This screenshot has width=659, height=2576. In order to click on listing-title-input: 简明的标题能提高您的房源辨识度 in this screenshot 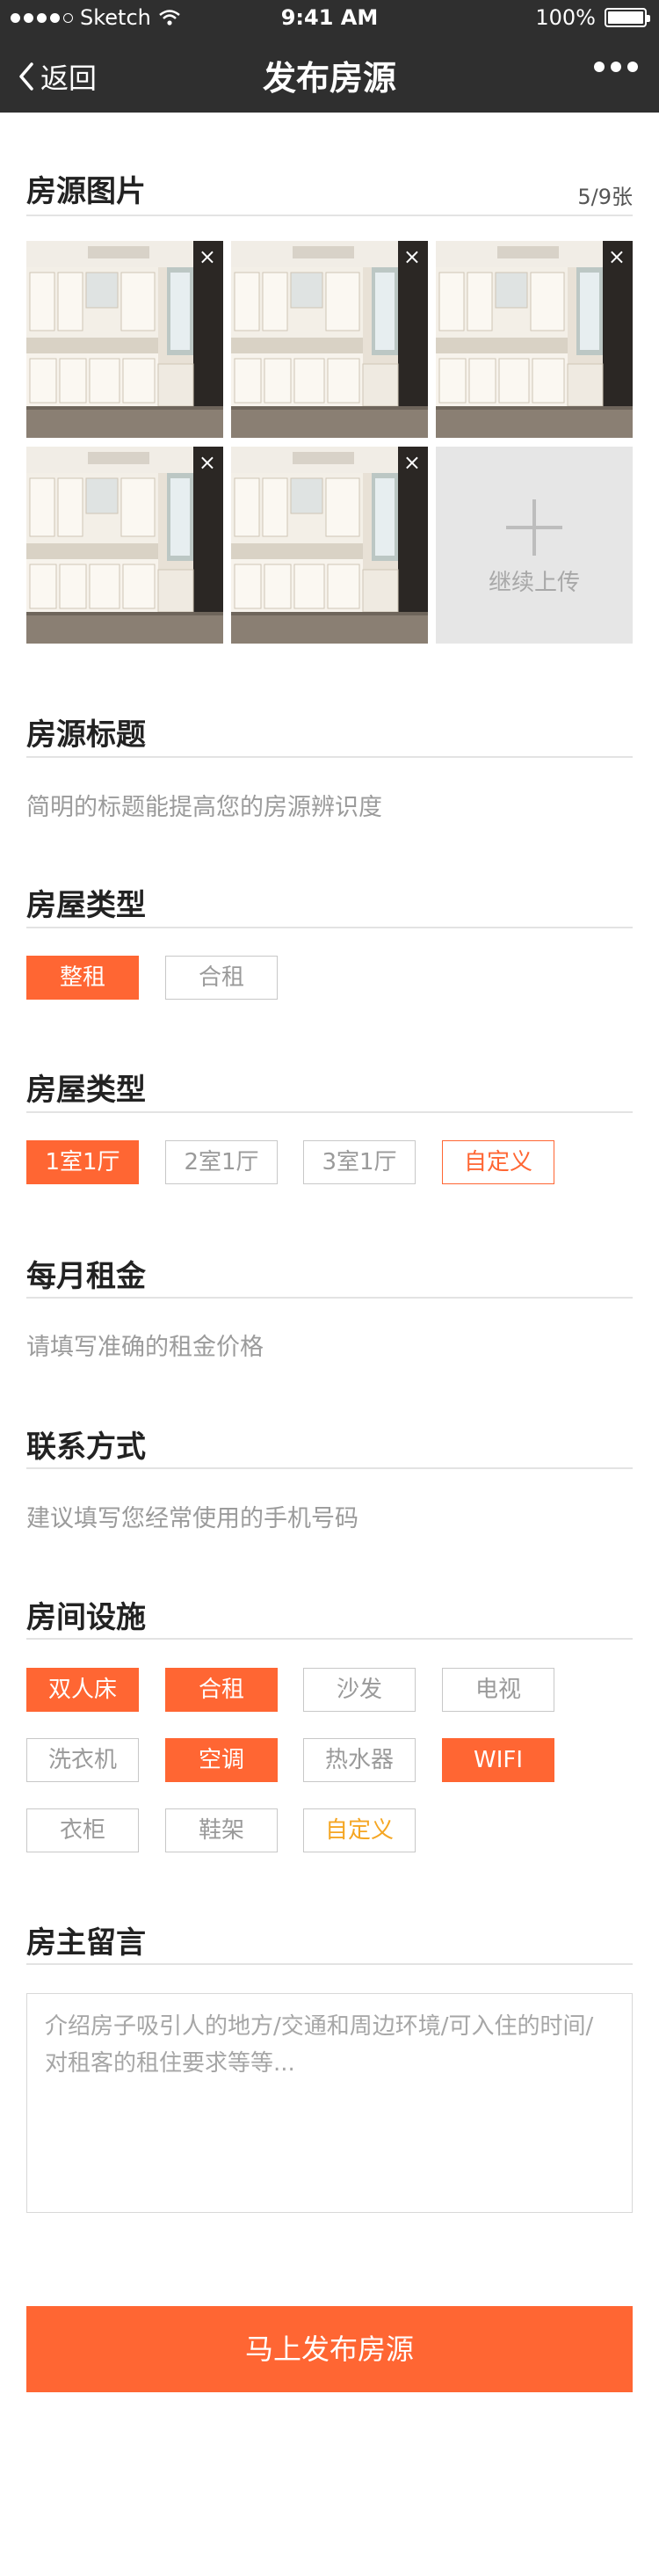, I will do `click(204, 805)`.